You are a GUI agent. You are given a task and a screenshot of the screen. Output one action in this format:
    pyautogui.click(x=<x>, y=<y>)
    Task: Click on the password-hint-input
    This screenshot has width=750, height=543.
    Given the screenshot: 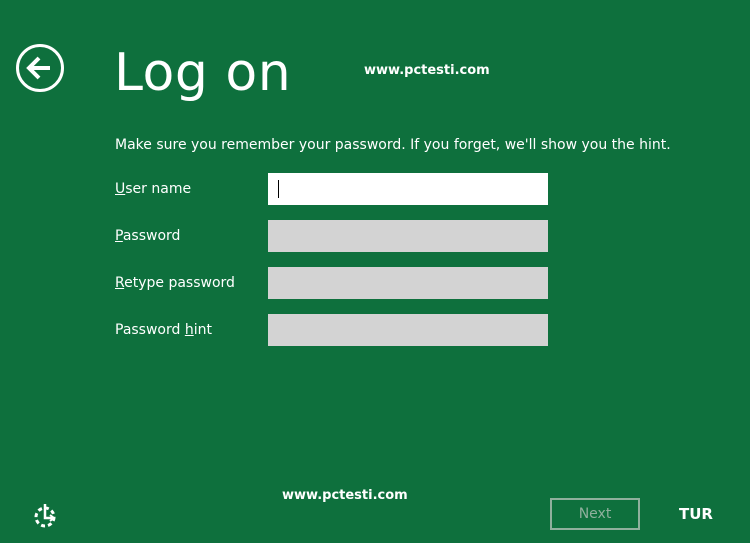 What is the action you would take?
    pyautogui.click(x=408, y=330)
    